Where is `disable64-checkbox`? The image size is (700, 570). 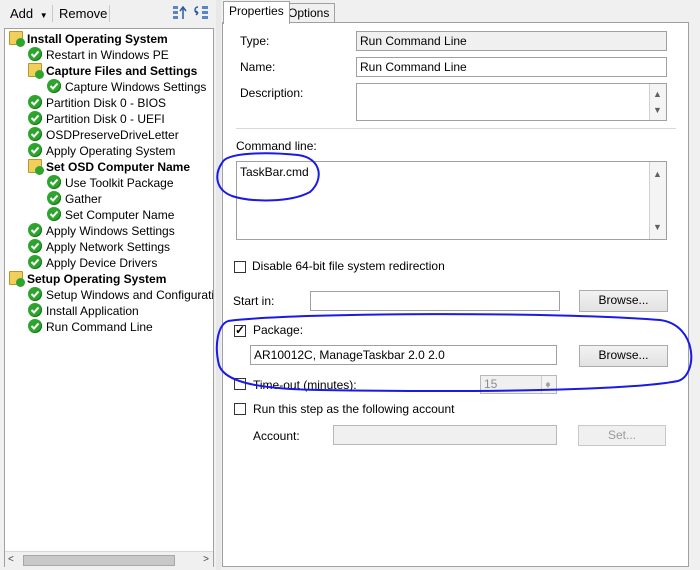
disable64-checkbox is located at coordinates (240, 267).